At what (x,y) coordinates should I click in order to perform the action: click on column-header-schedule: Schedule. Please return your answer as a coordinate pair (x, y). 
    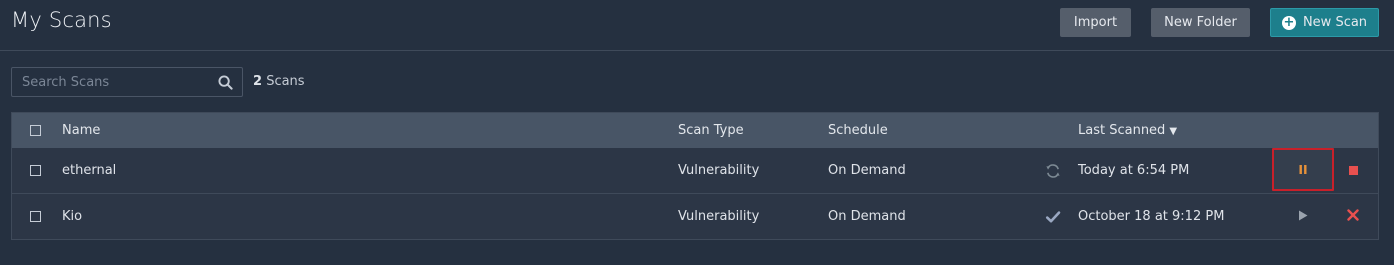
    Looking at the image, I should click on (858, 130).